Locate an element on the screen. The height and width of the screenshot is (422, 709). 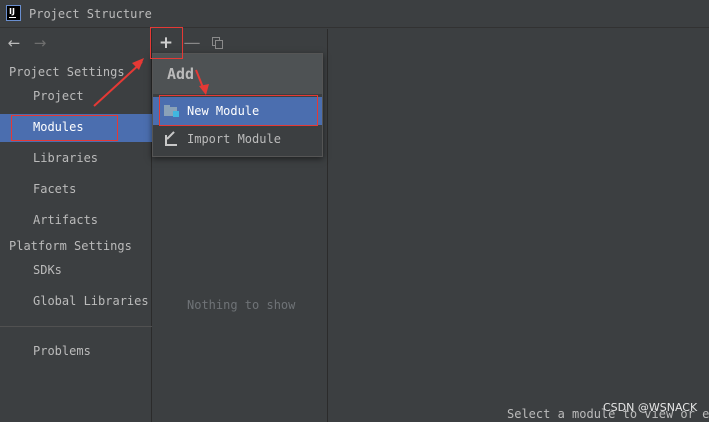
annotation-arrowhead is located at coordinates (204, 89).